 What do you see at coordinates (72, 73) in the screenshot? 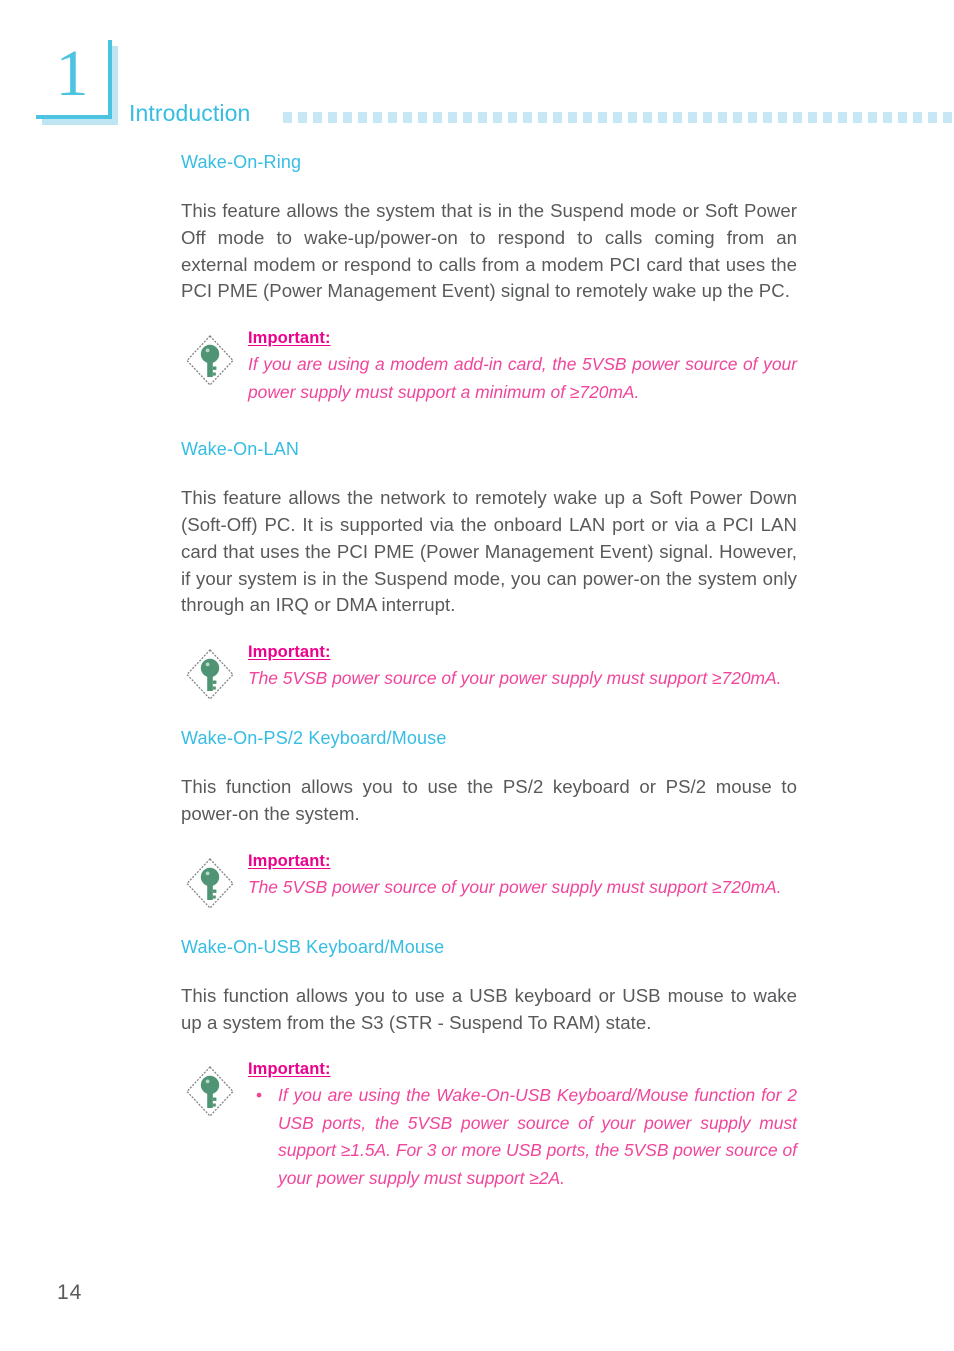
I see `chapter-number: 1` at bounding box center [72, 73].